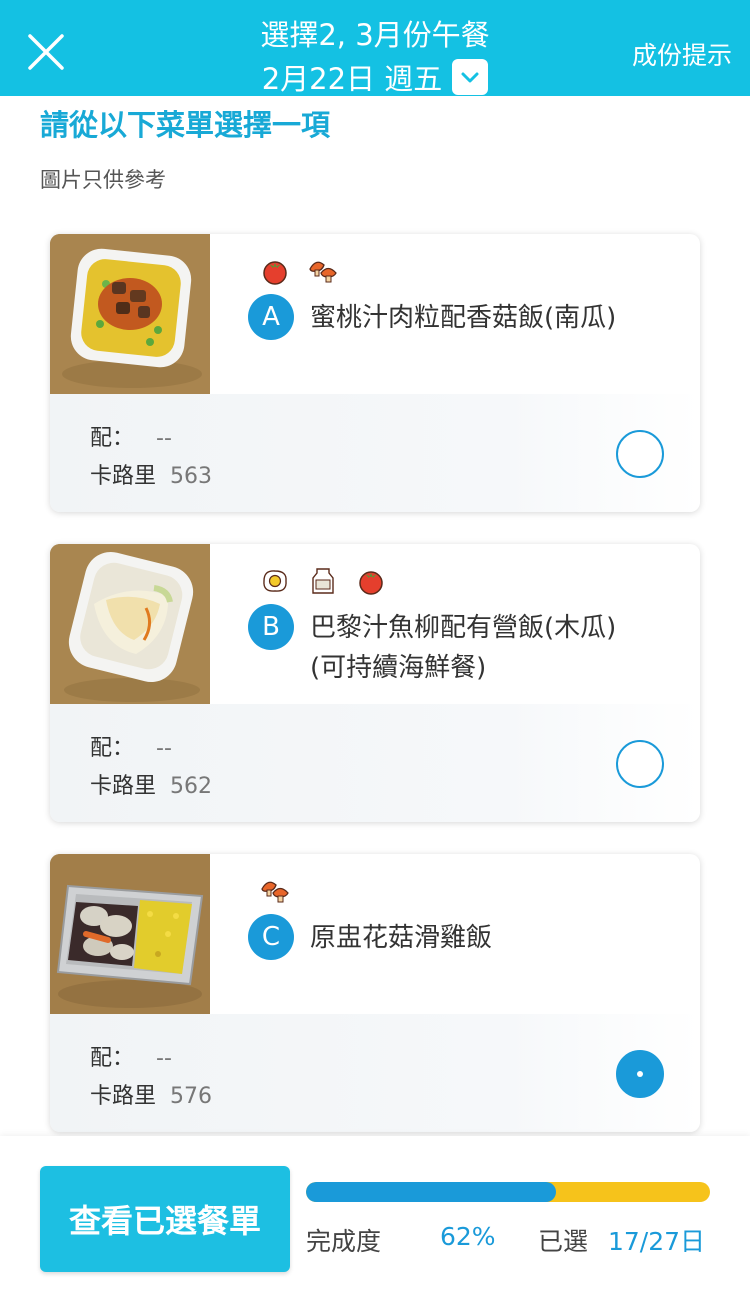 The width and height of the screenshot is (750, 1302). I want to click on option-letter-badge: C, so click(271, 937).